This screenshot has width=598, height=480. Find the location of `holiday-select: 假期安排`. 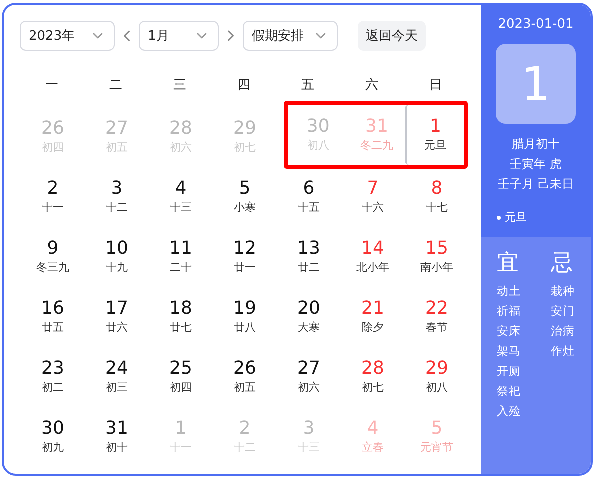

holiday-select: 假期安排 is located at coordinates (290, 36).